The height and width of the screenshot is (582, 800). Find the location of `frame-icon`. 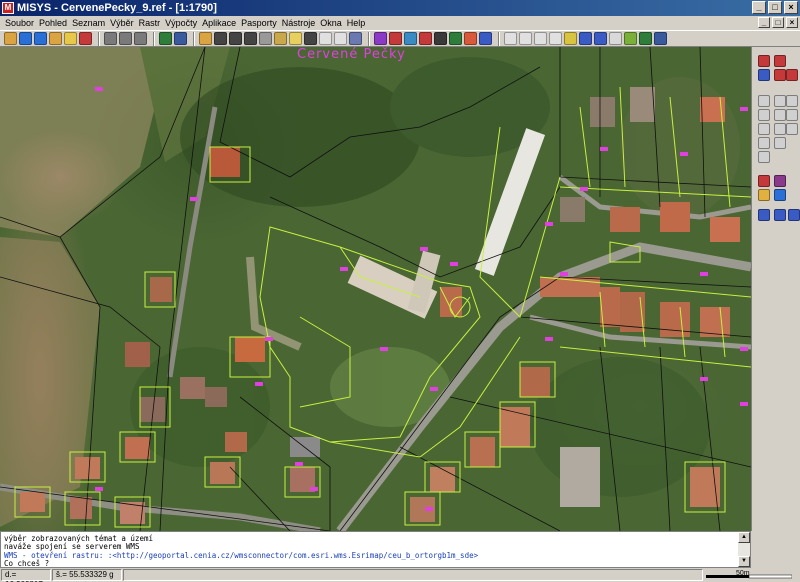

frame-icon is located at coordinates (764, 101).